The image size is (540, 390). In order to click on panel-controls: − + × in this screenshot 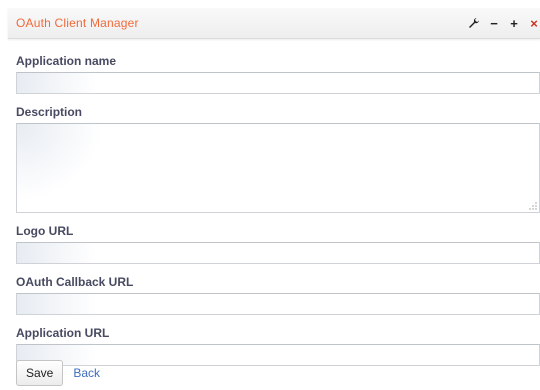, I will do `click(504, 23)`.